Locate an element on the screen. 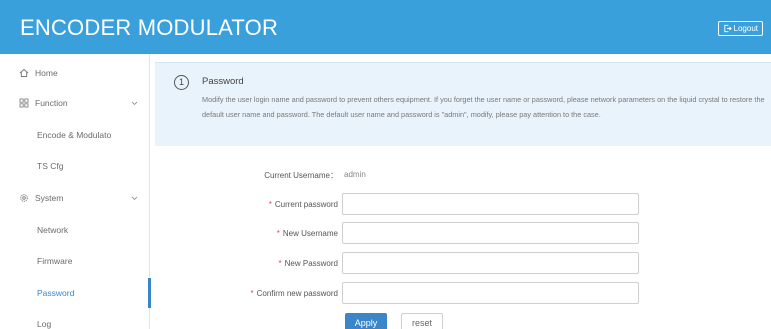  sidebar-item-network: Network is located at coordinates (75, 230).